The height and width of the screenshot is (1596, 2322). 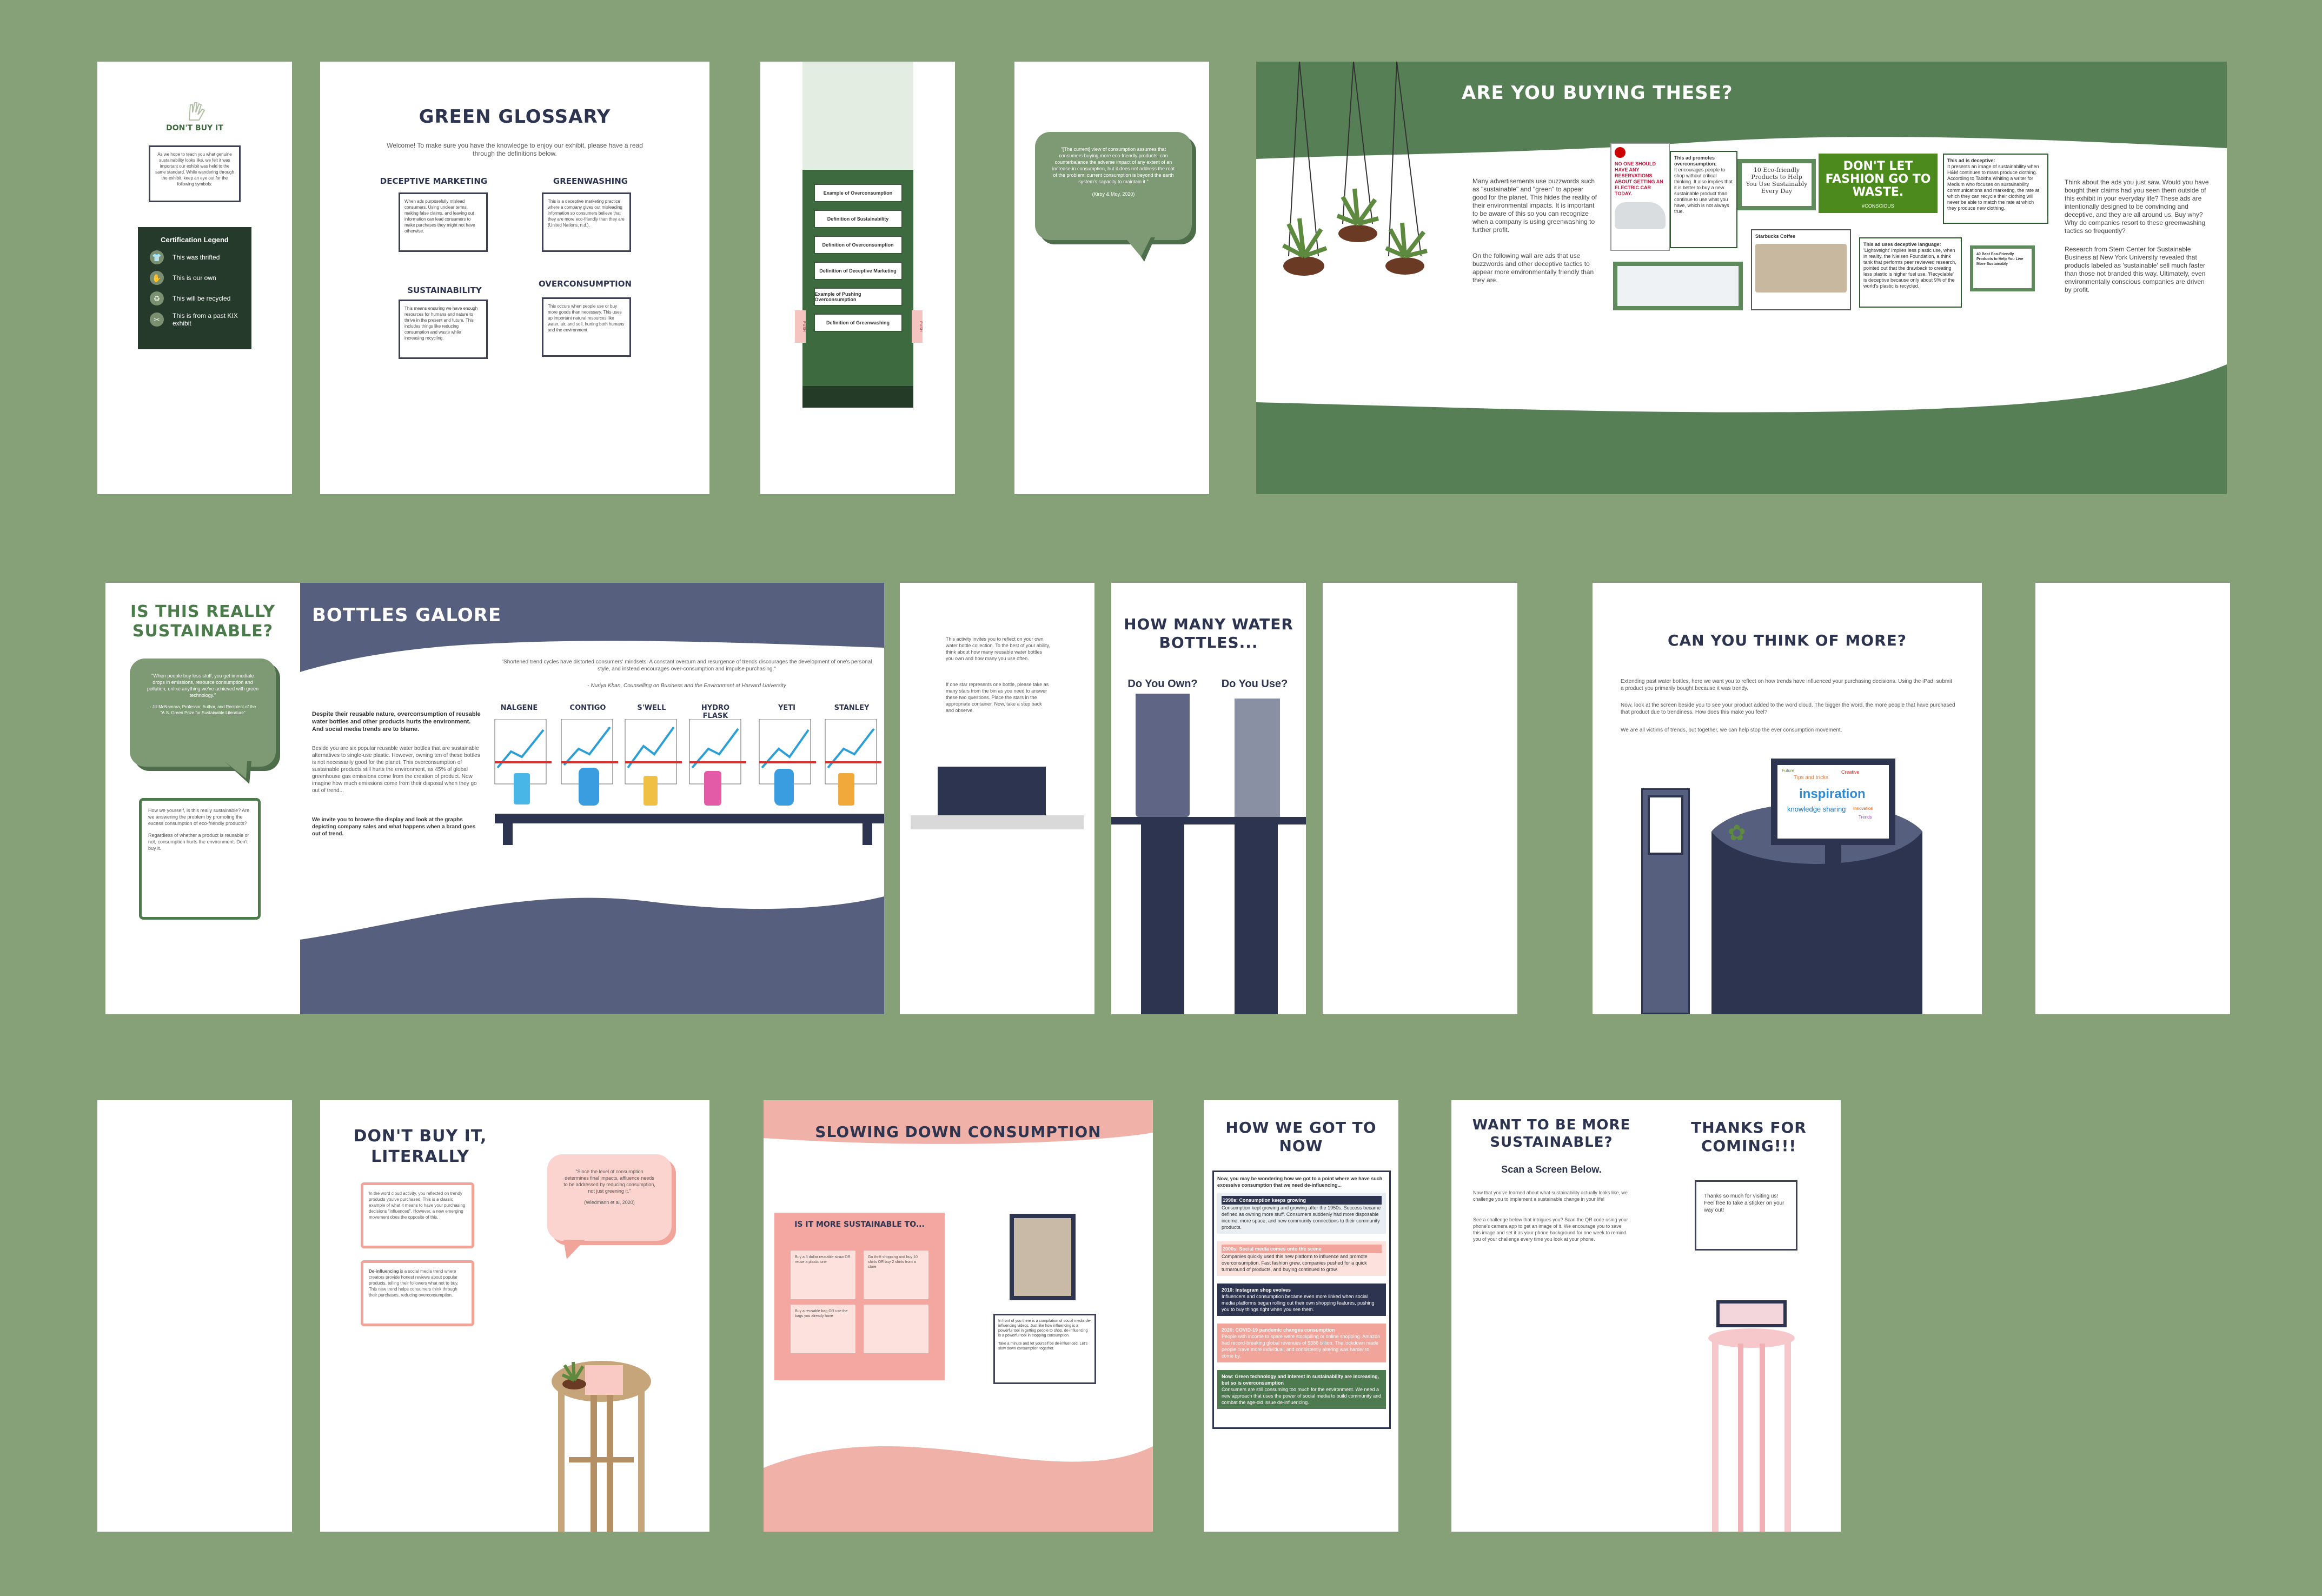 I want to click on page-title: SLOWING DOWN CONSUMPTION, so click(x=958, y=1132).